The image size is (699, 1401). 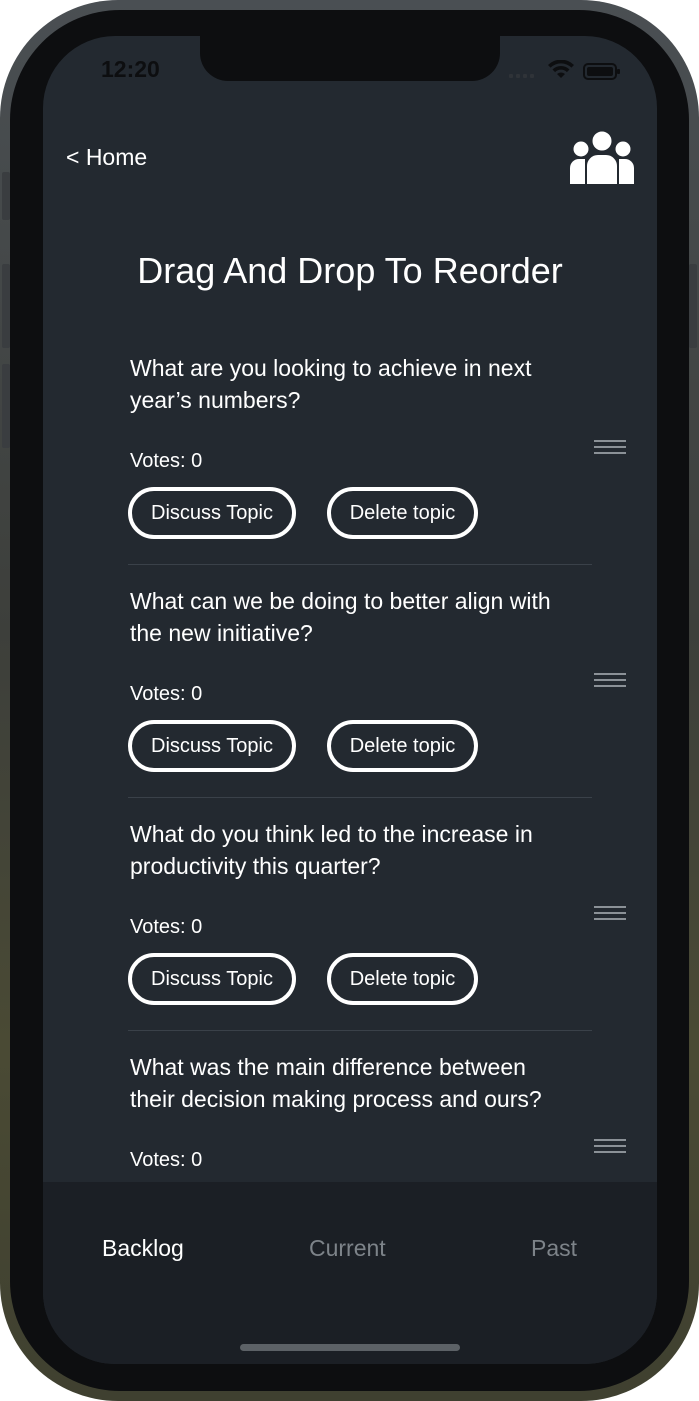 I want to click on tab-bar: Backlog Current Past, so click(x=350, y=1273).